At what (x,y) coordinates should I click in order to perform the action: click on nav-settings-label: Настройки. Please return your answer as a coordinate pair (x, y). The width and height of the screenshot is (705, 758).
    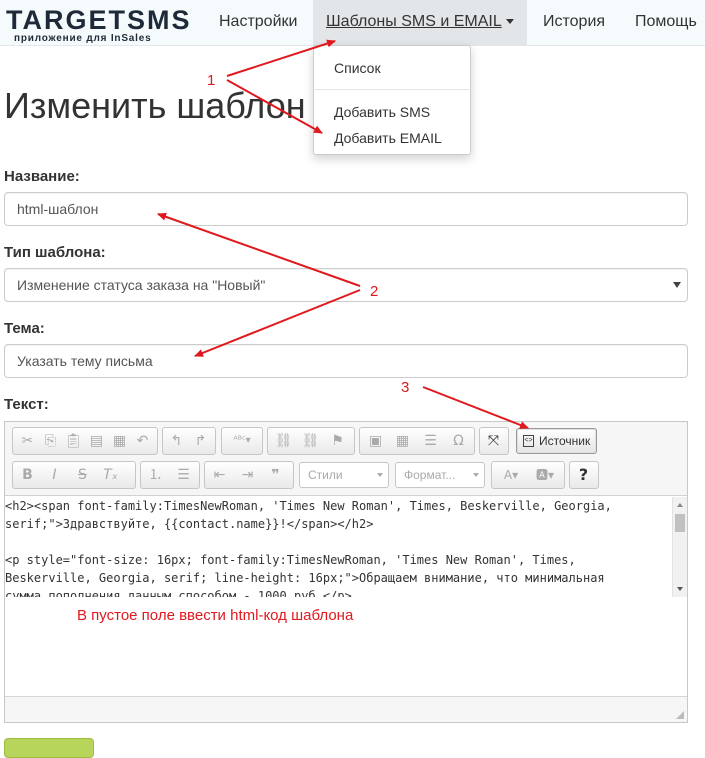
    Looking at the image, I should click on (258, 21).